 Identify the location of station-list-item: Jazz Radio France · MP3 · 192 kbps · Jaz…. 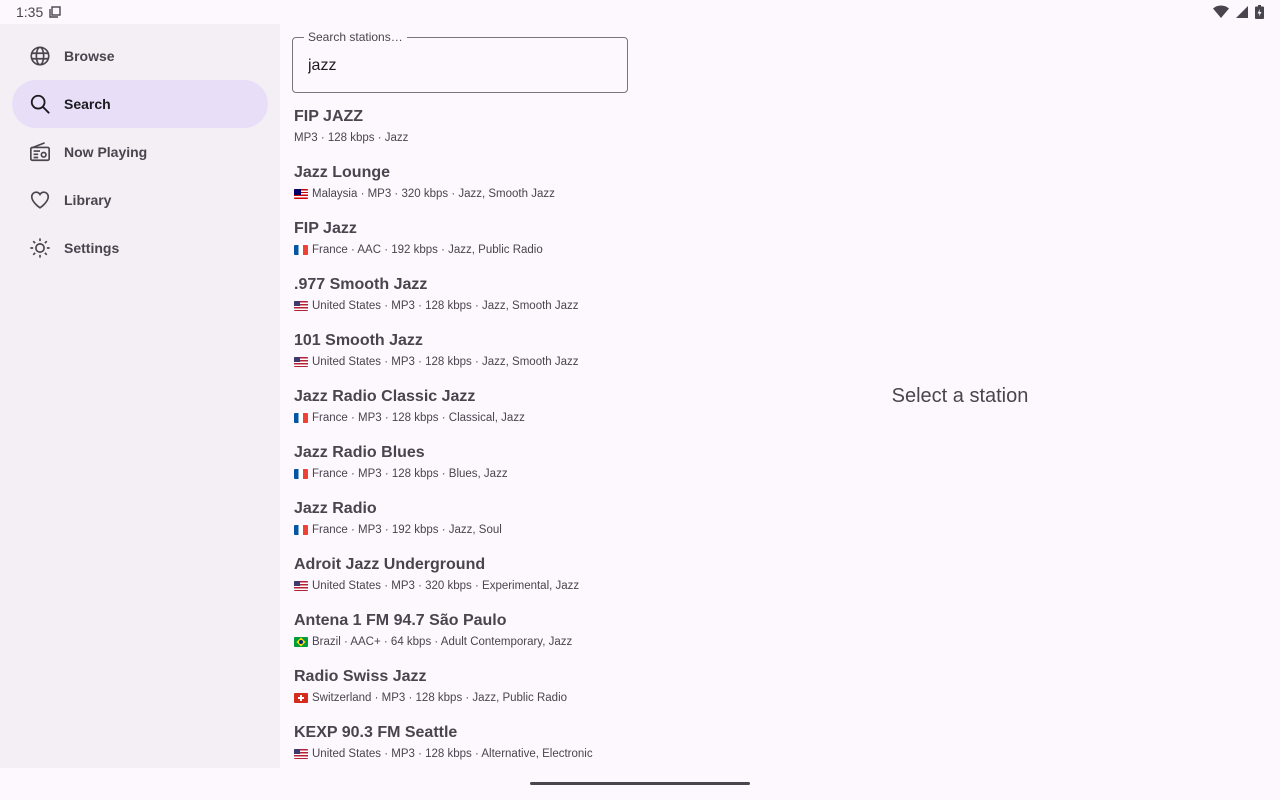
(460, 523).